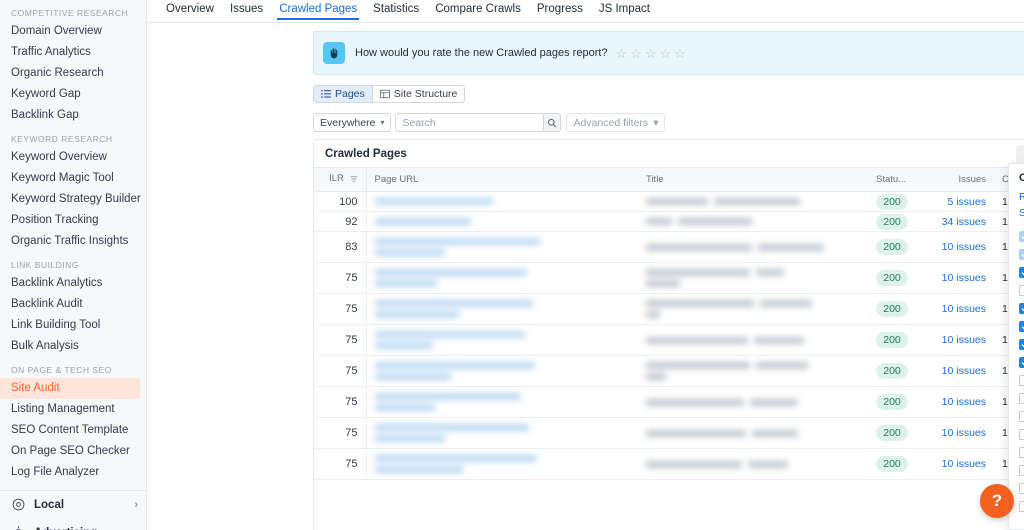 This screenshot has width=1024, height=530. What do you see at coordinates (73, 157) in the screenshot?
I see `sidebar-item-keyword-overview: Keyword Overview` at bounding box center [73, 157].